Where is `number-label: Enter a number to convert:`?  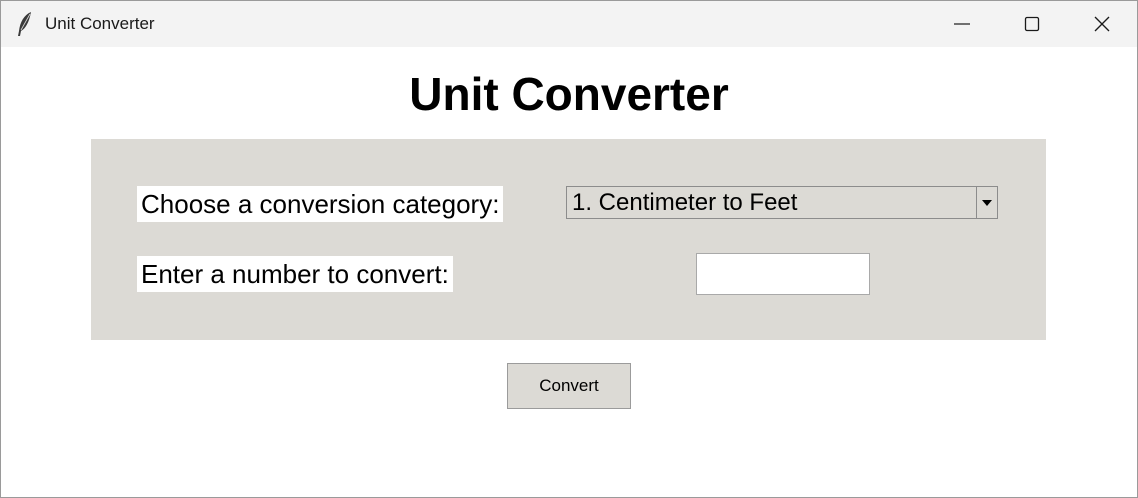
number-label: Enter a number to convert: is located at coordinates (295, 274).